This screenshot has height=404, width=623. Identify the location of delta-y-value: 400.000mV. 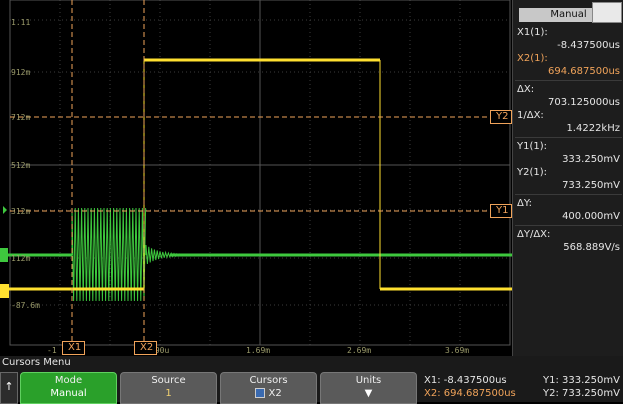
(591, 216).